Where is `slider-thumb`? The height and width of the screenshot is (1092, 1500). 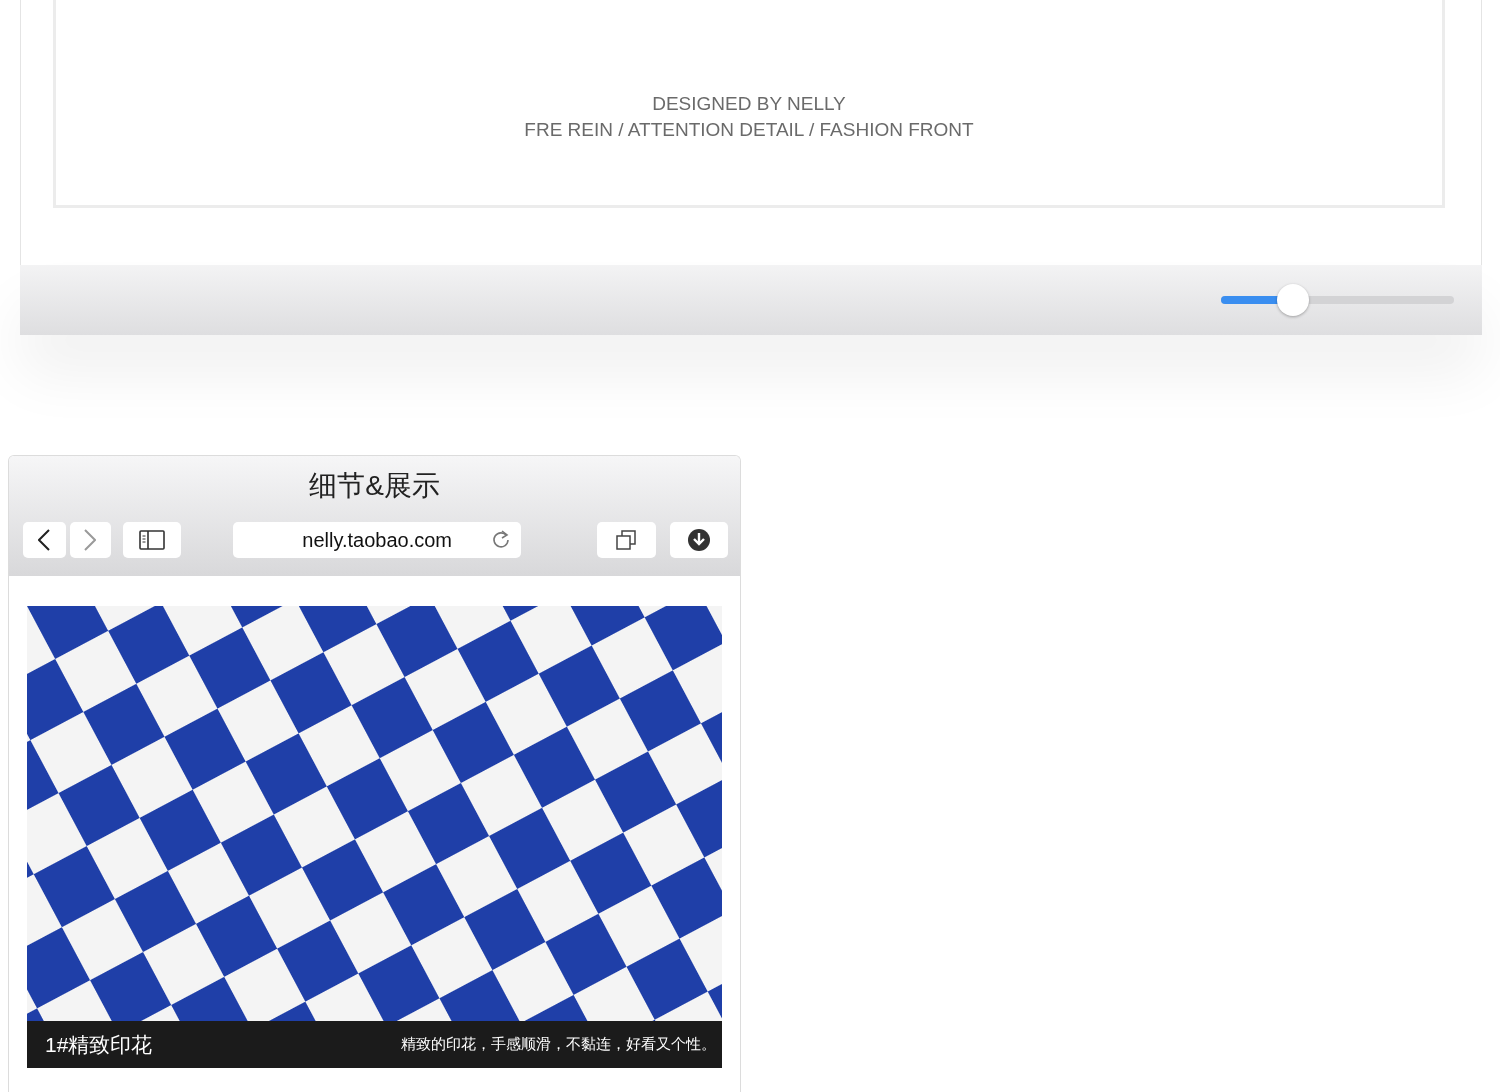
slider-thumb is located at coordinates (1293, 300).